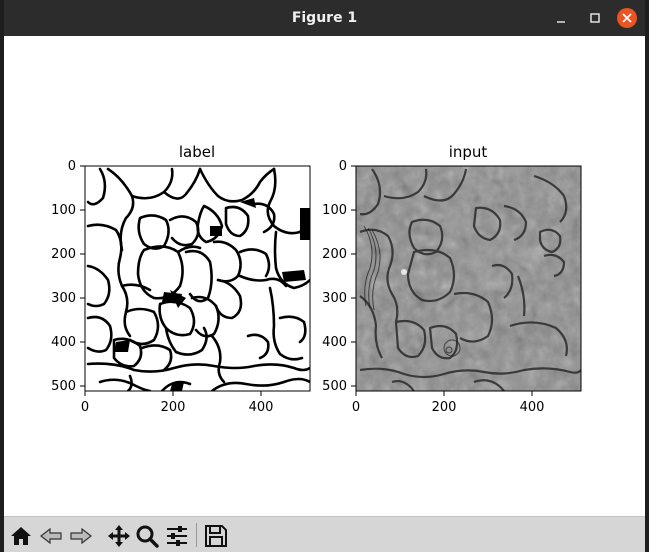 Image resolution: width=649 pixels, height=552 pixels. What do you see at coordinates (444, 407) in the screenshot?
I see `input-x-tick: 200` at bounding box center [444, 407].